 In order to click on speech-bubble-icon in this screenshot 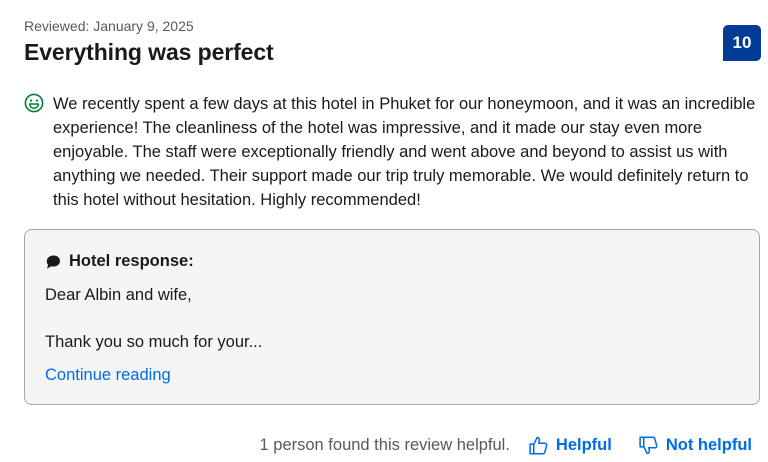, I will do `click(53, 262)`.